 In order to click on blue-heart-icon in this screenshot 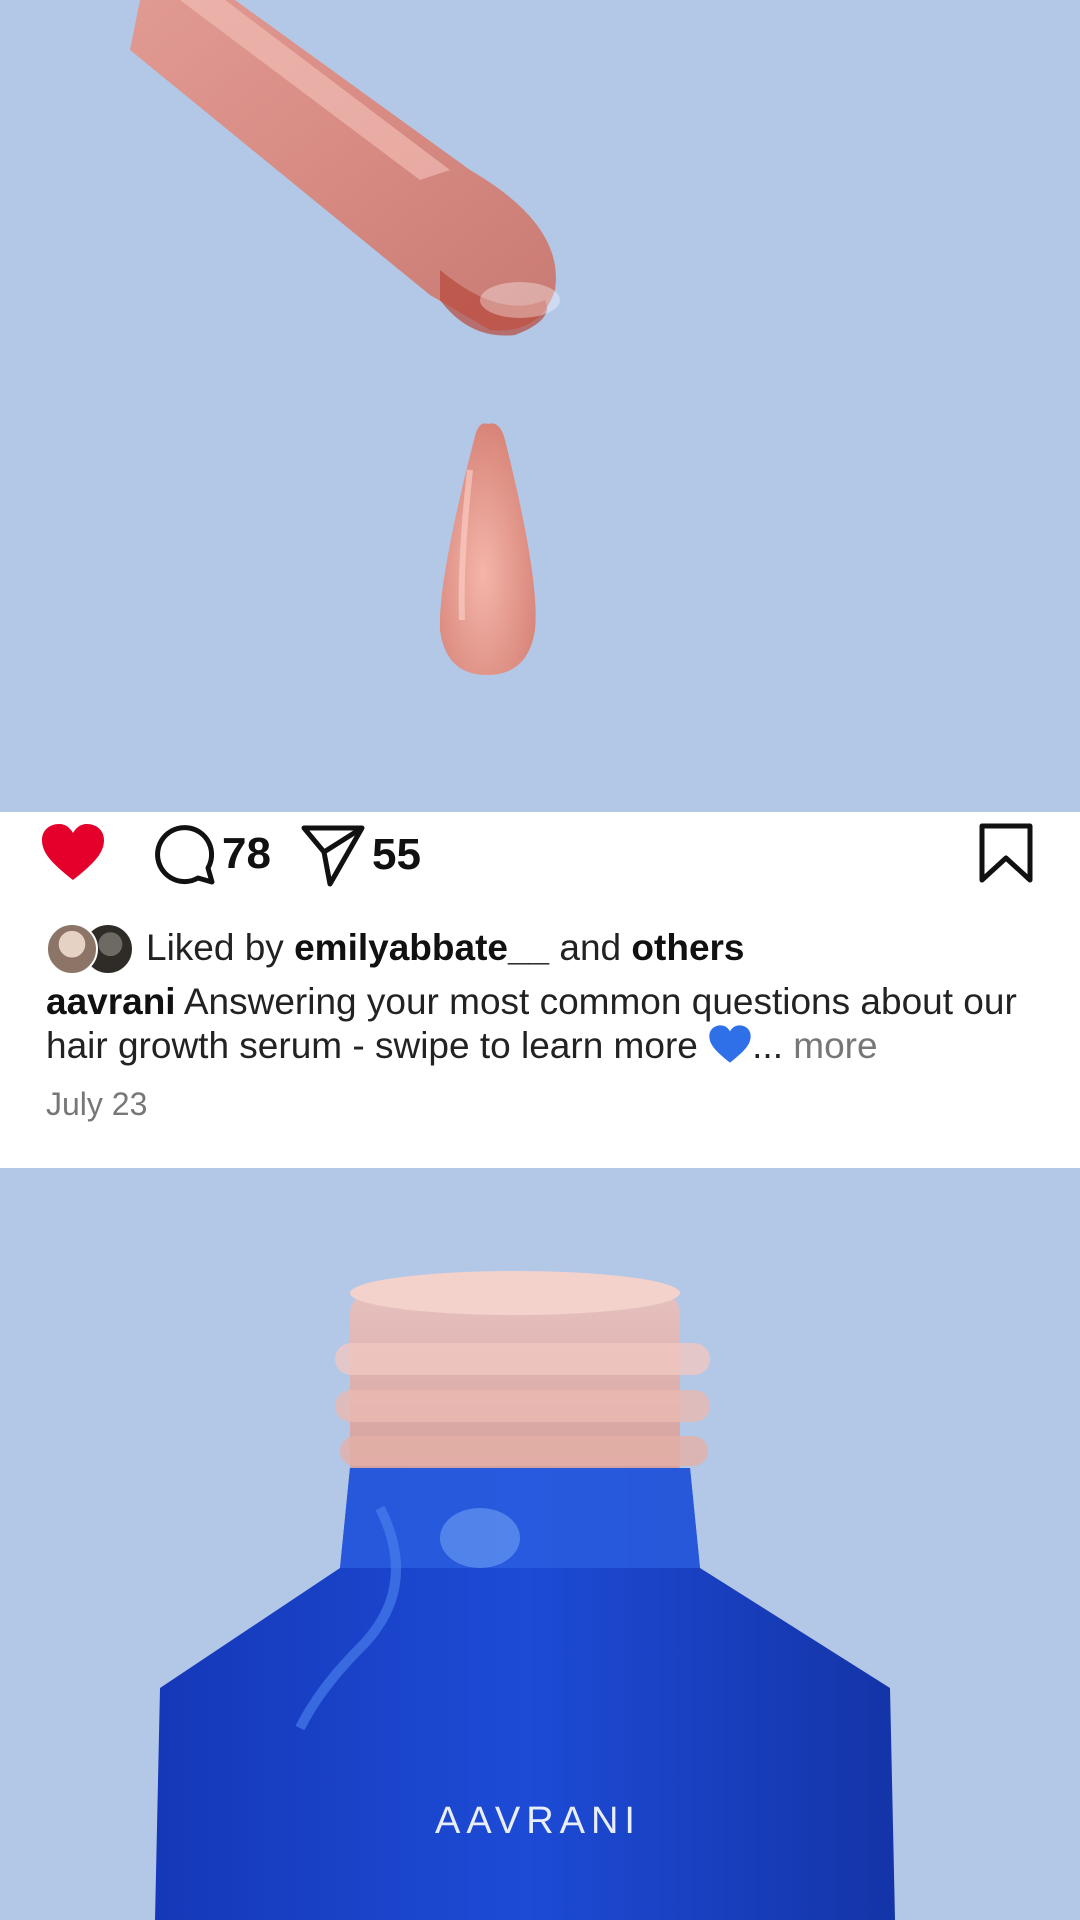, I will do `click(730, 1049)`.